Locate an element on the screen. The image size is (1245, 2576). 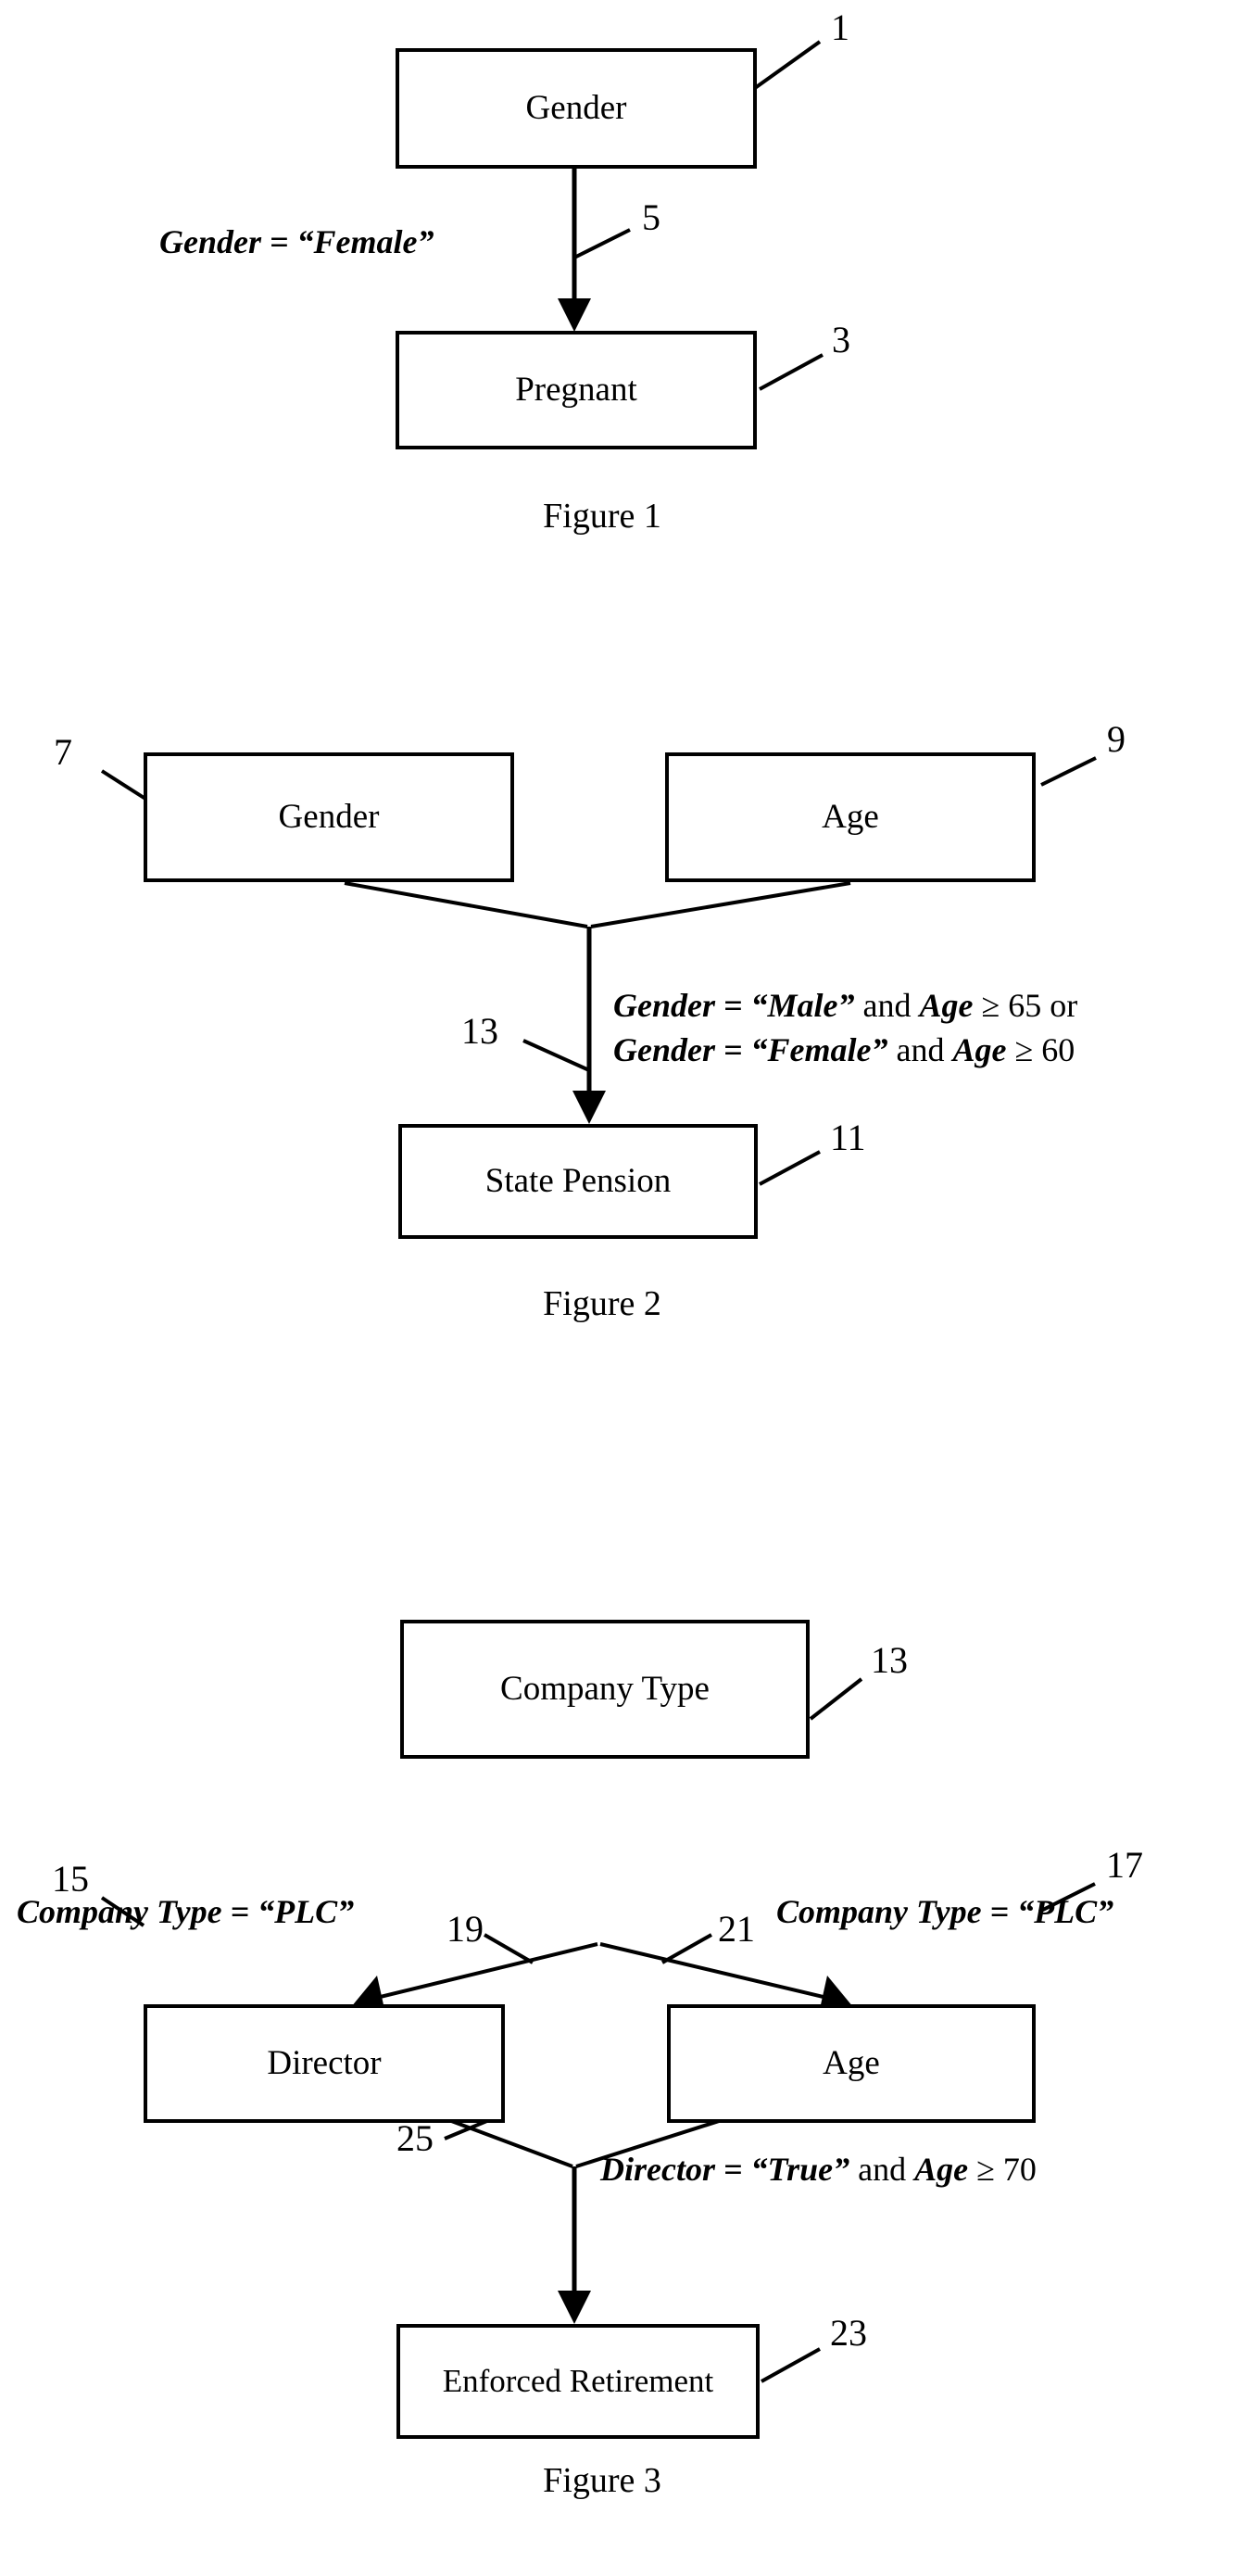
node-gender-fig1: Gender is located at coordinates (576, 108).